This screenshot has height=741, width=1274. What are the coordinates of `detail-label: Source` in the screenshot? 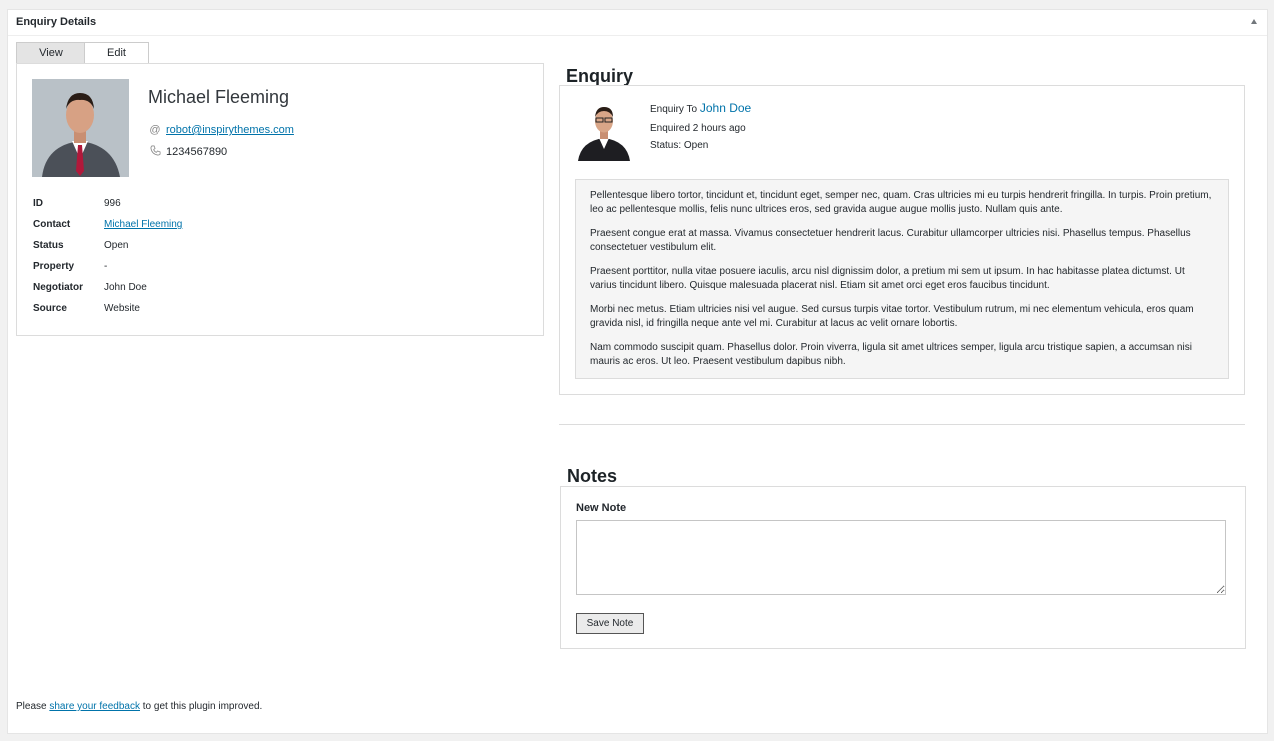 It's located at (50, 308).